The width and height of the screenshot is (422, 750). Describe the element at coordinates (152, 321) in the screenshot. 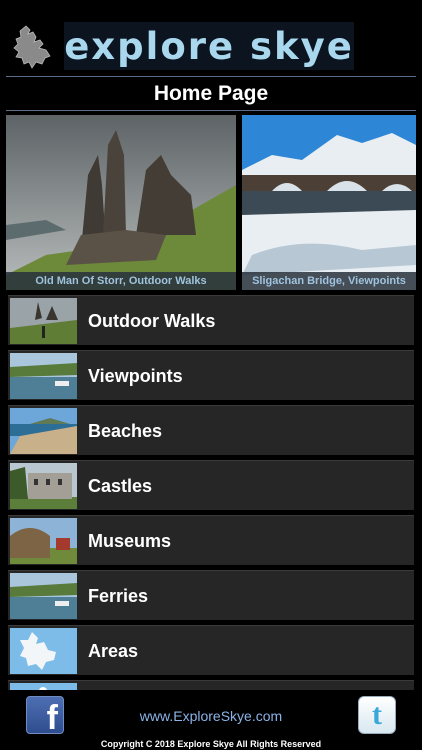

I see `category-label: Outdoor Walks` at that location.